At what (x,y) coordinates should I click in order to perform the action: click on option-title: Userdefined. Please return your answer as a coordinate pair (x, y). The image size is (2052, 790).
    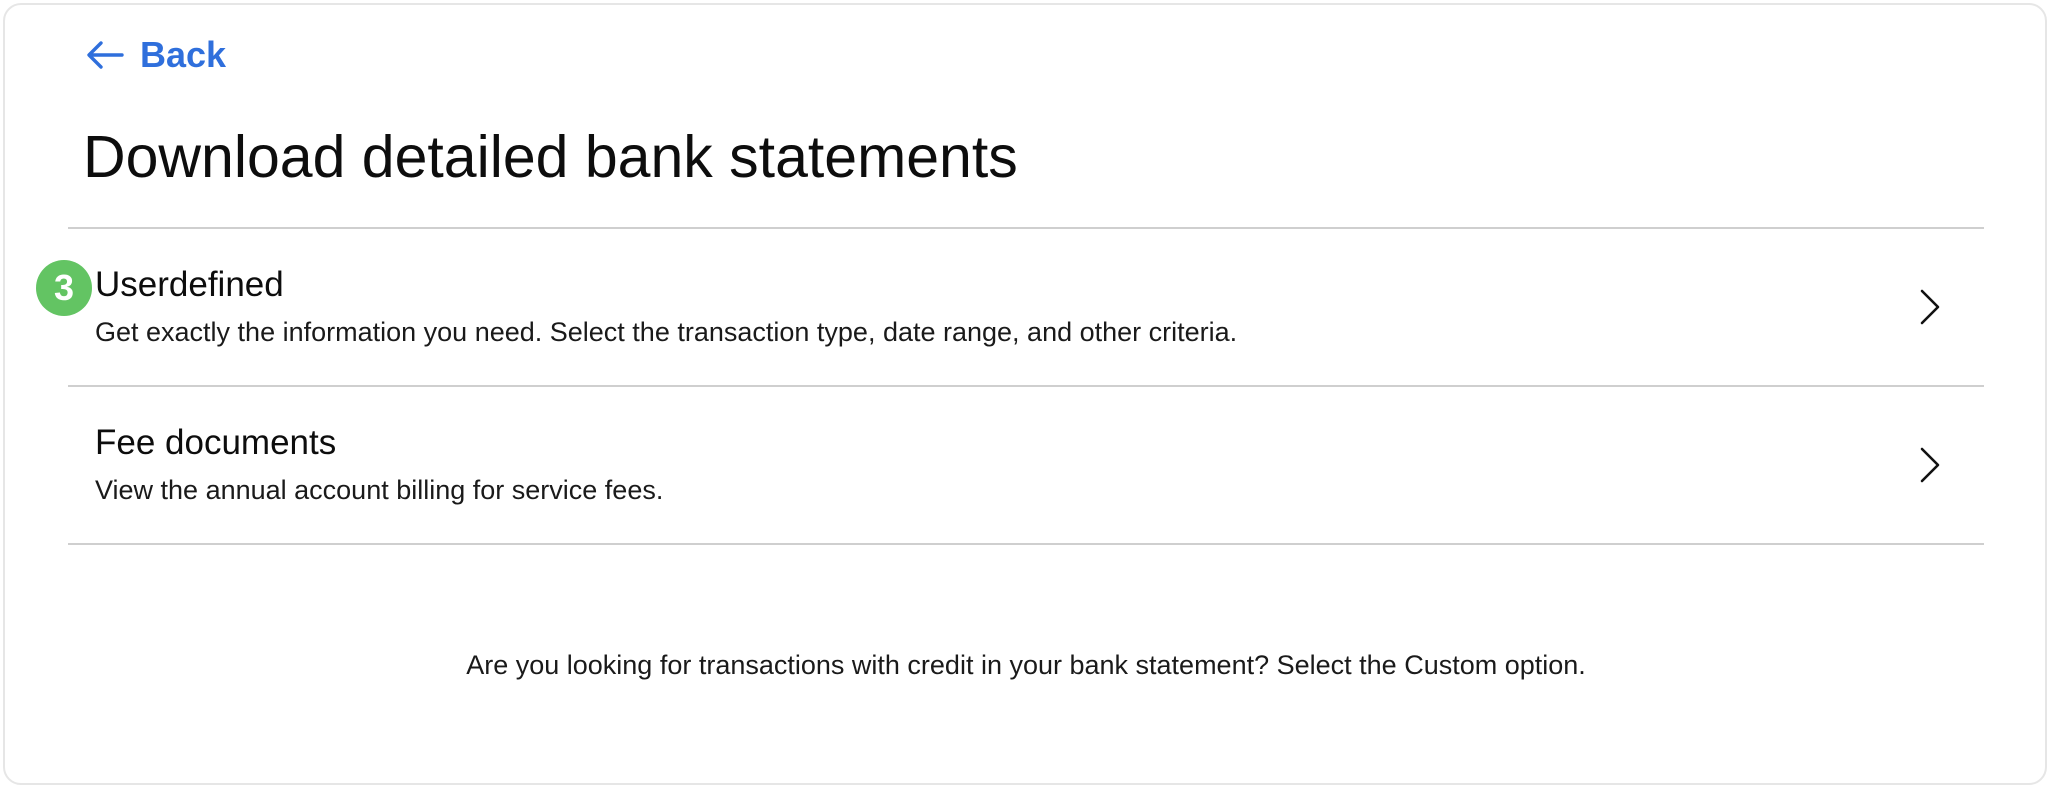
    Looking at the image, I should click on (189, 284).